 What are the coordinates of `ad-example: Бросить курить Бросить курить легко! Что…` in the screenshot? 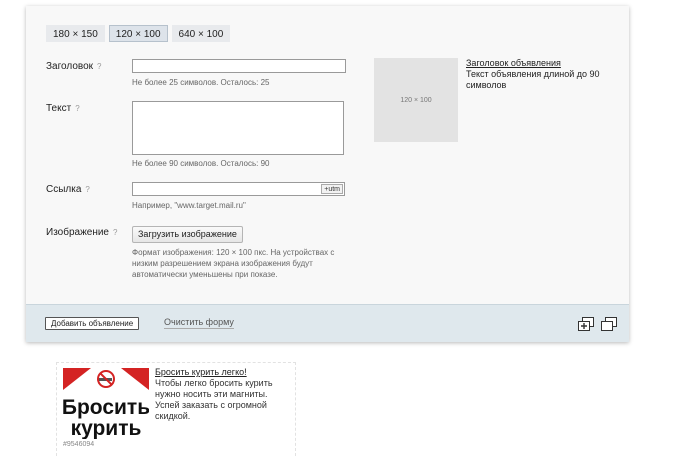 It's located at (176, 409).